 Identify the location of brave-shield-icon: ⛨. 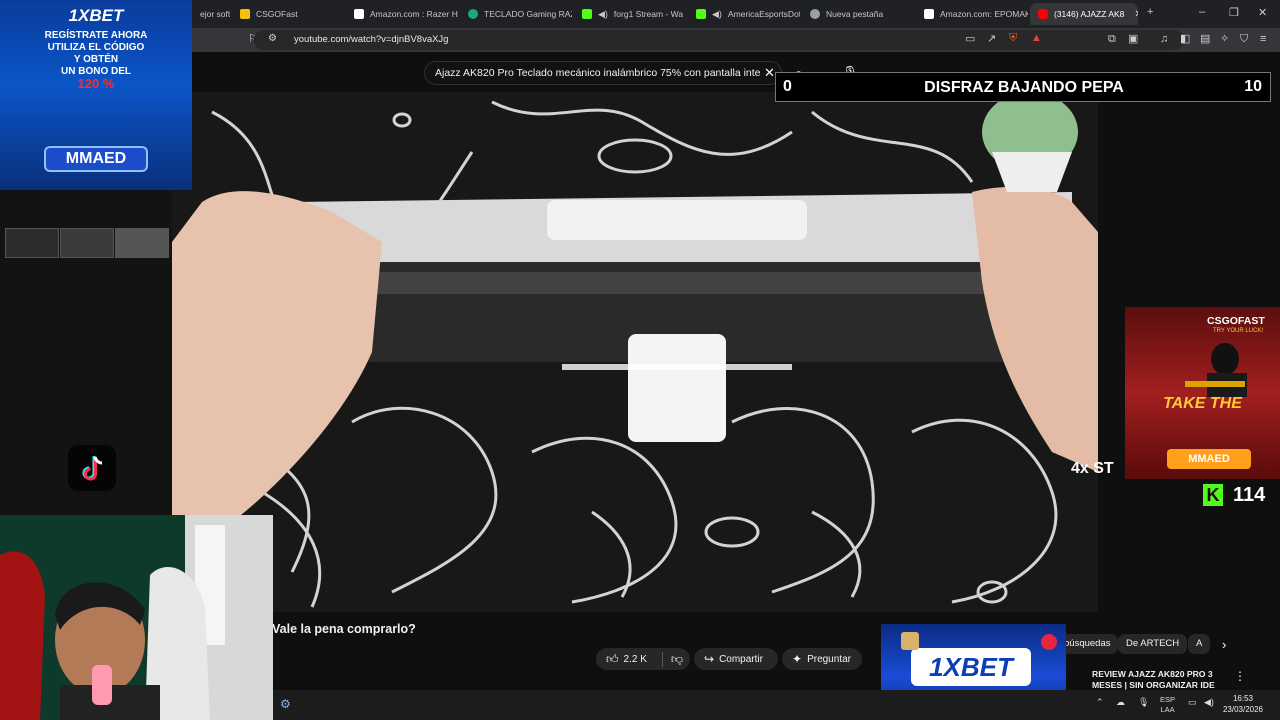
(1013, 38).